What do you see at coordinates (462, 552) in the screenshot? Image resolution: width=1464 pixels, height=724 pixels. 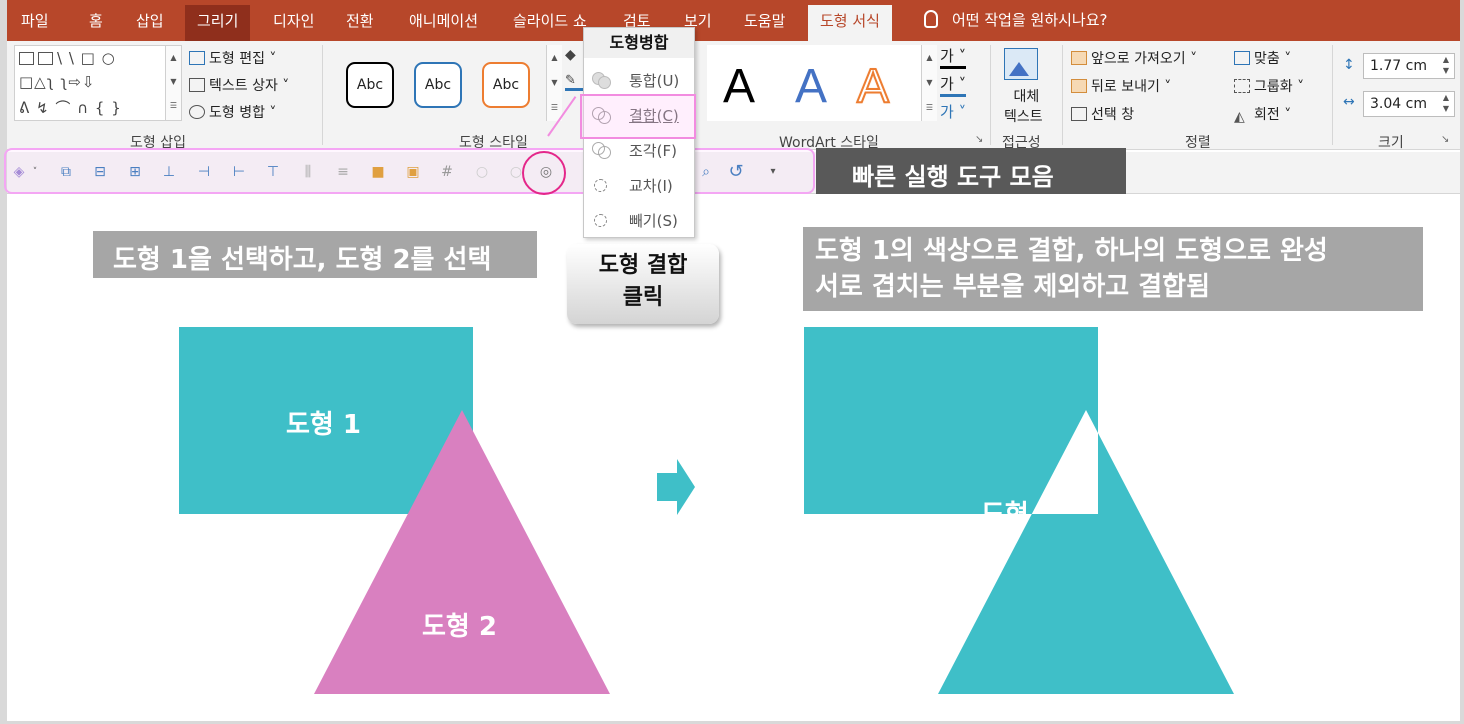 I see `shape-2-triangle` at bounding box center [462, 552].